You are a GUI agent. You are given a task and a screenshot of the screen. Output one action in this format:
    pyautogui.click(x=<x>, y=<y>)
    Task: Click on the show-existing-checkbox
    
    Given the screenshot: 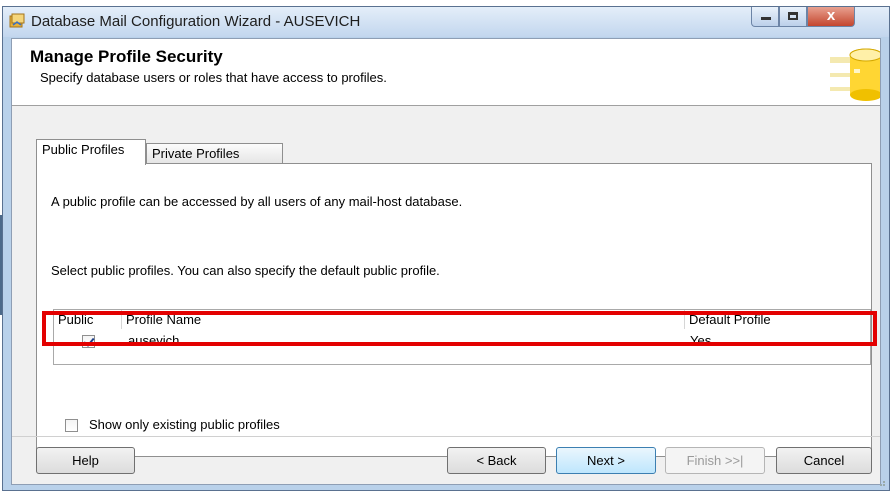 What is the action you would take?
    pyautogui.click(x=71, y=425)
    